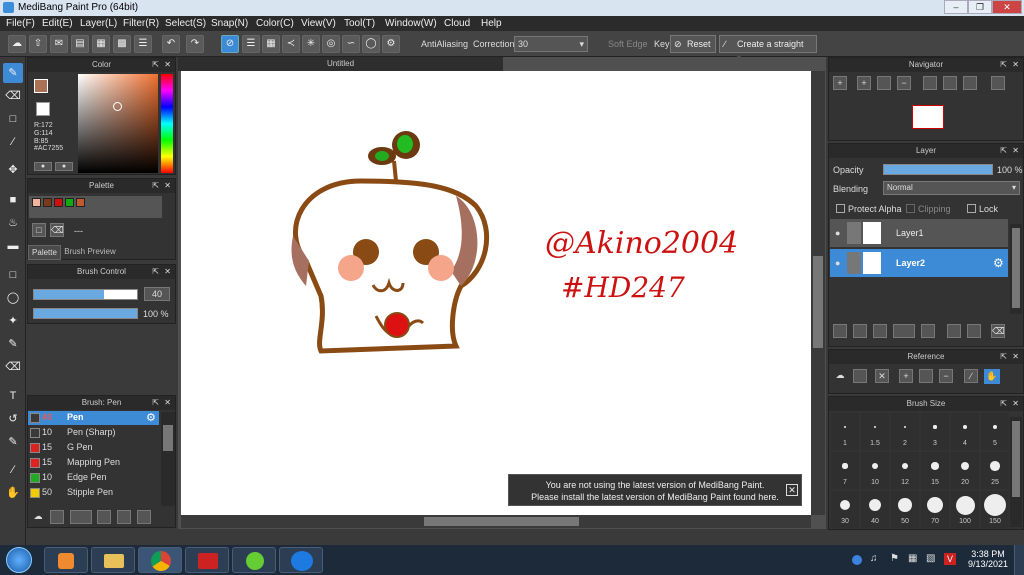 The height and width of the screenshot is (575, 1024). Describe the element at coordinates (938, 169) in the screenshot. I see `layer-opacity-slider` at that location.